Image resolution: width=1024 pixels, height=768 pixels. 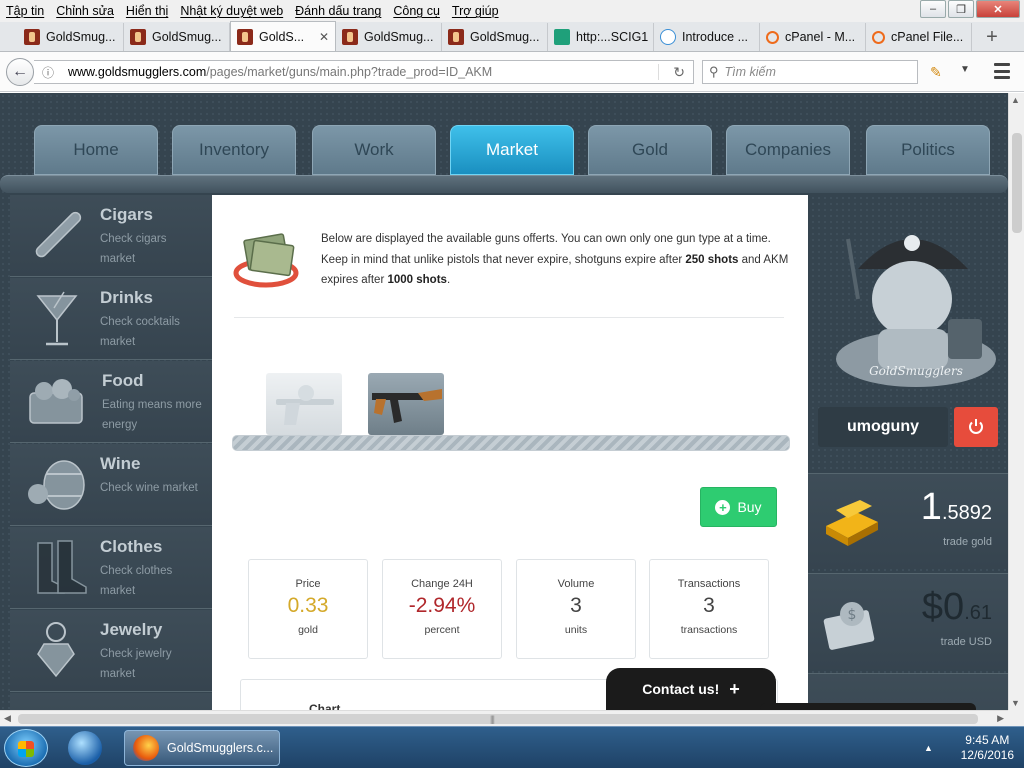 I want to click on chevron-down-icon: ▼, so click(x=965, y=69).